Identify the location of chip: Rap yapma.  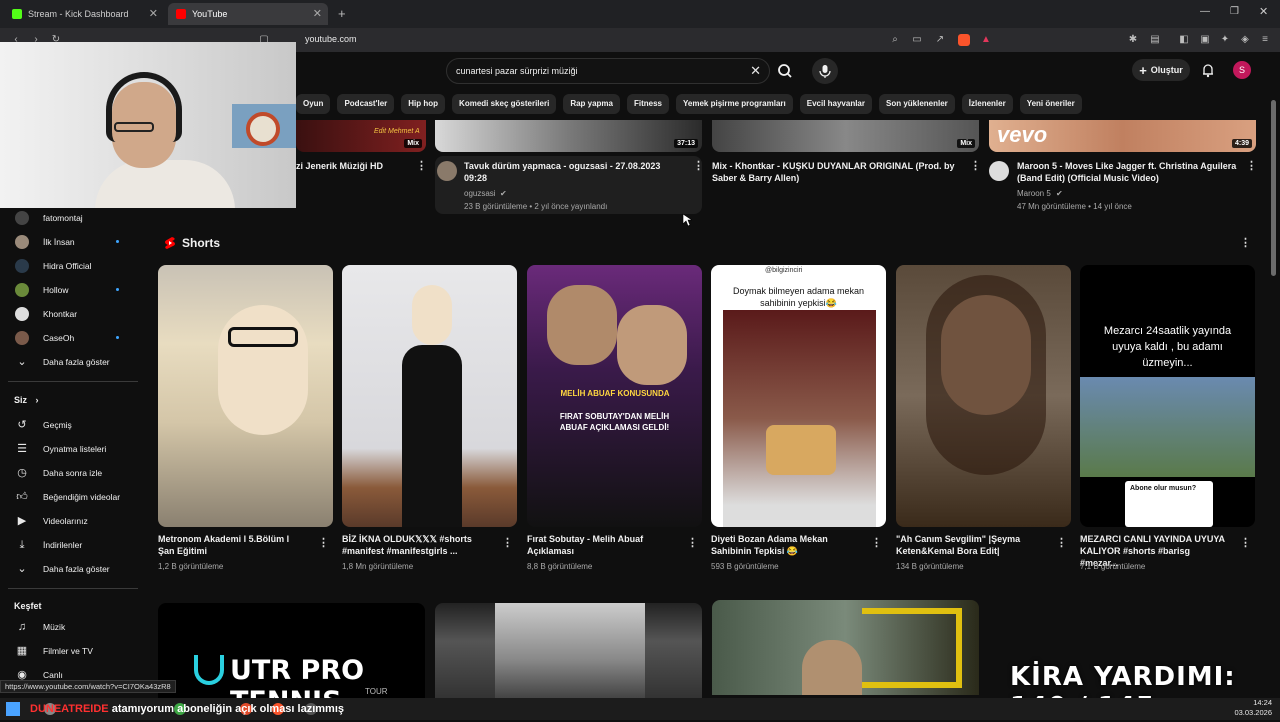
(591, 104).